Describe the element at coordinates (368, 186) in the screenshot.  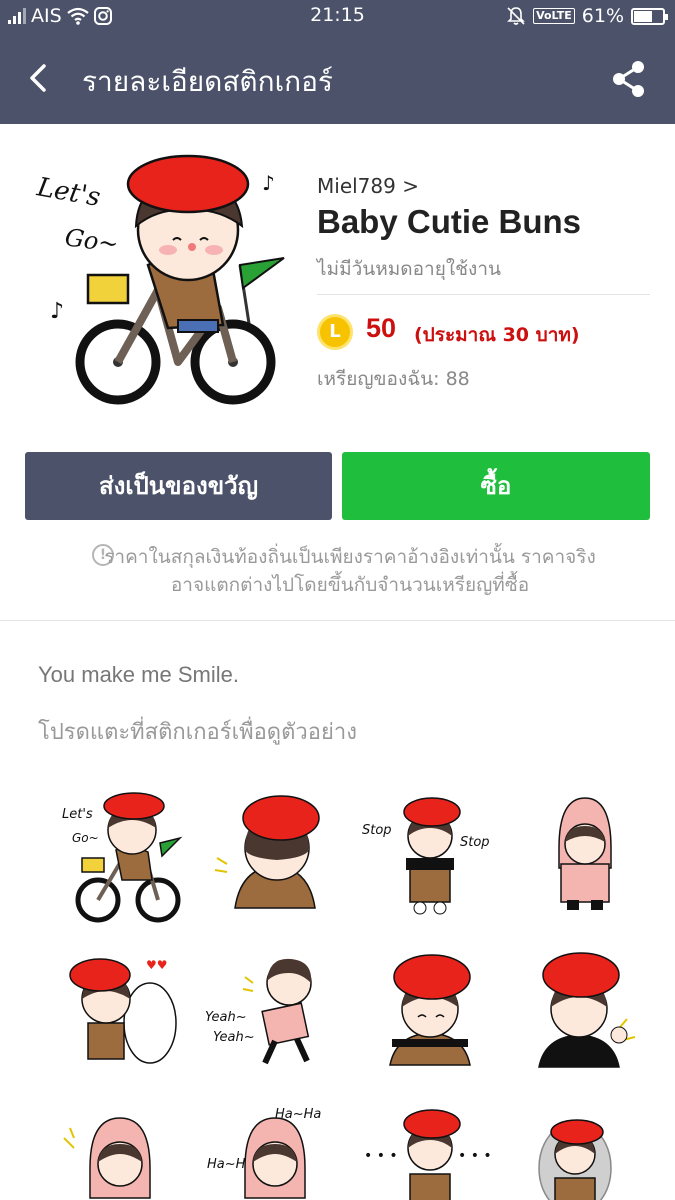
I see `author-link: Miel789 >` at that location.